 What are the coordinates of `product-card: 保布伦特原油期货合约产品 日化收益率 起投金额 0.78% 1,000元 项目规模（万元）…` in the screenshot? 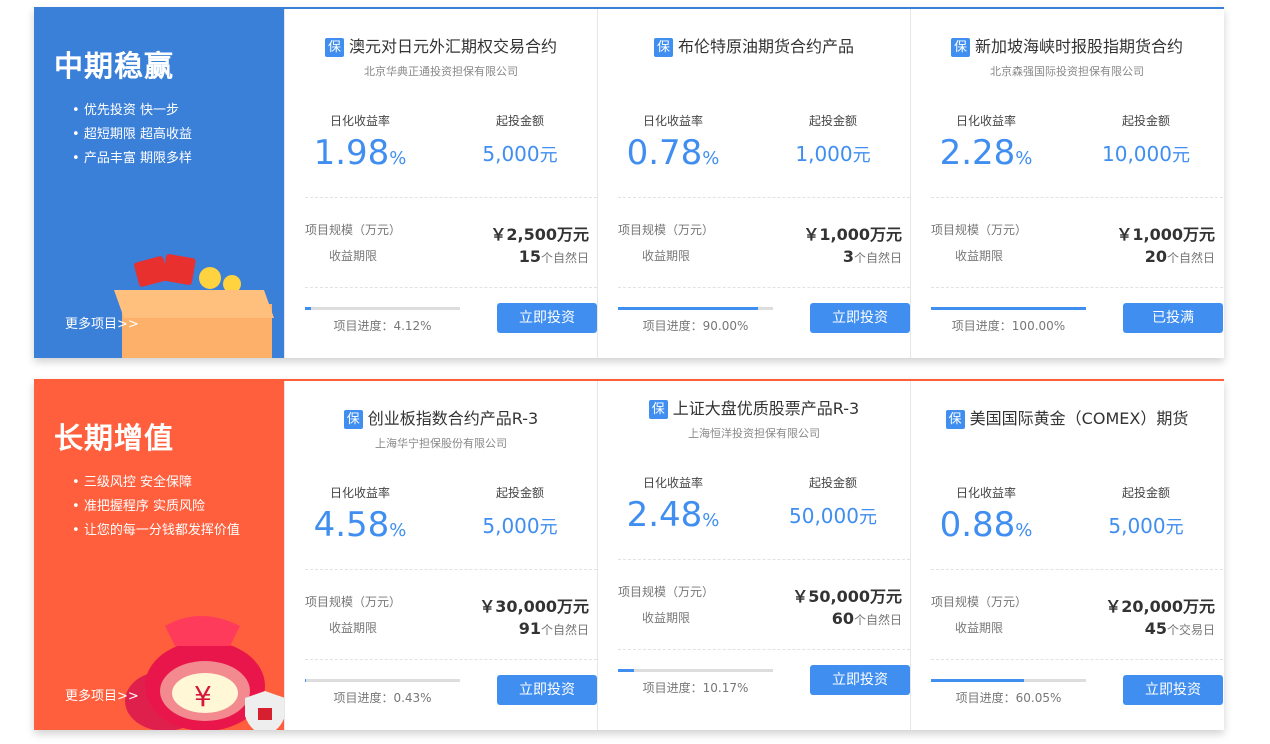 It's located at (753, 183).